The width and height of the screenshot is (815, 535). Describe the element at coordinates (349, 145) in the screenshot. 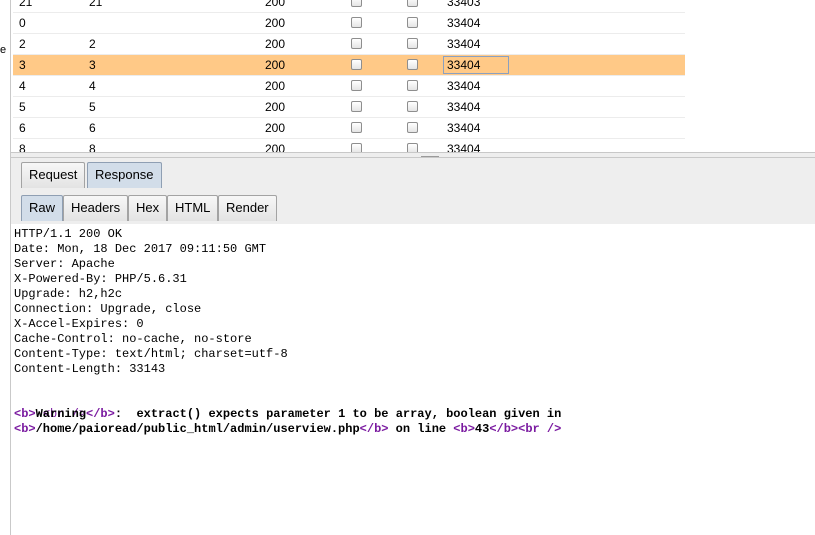

I see `table-row: 8 8 200 33404` at that location.